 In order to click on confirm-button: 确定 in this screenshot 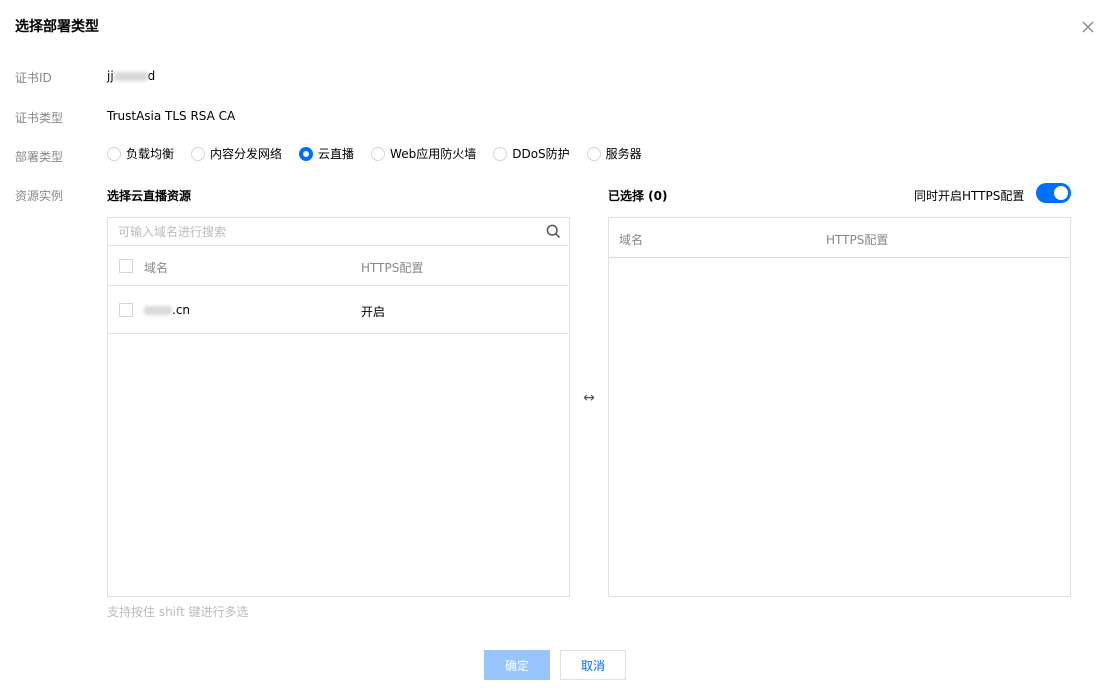, I will do `click(517, 665)`.